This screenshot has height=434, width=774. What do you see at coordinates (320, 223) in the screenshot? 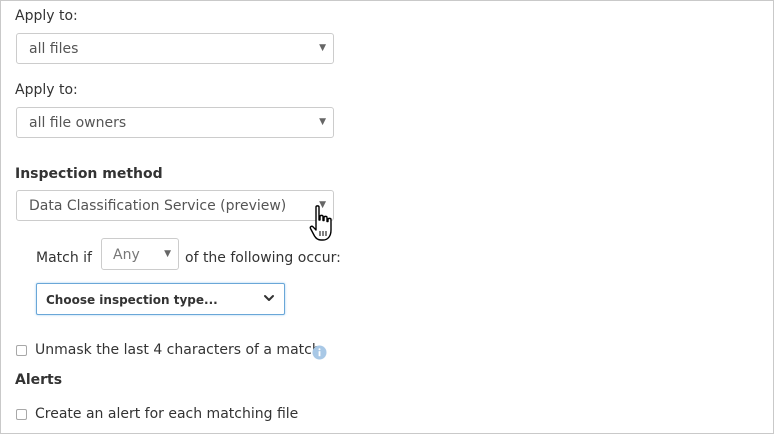
I see `hand-pointer-icon` at bounding box center [320, 223].